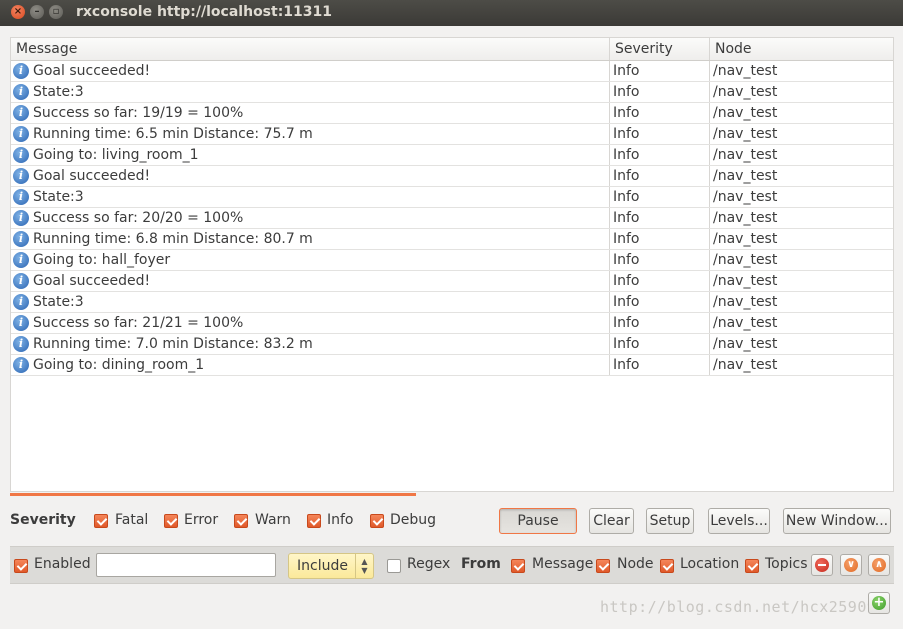  I want to click on chevron-down-icon: ∨, so click(851, 565).